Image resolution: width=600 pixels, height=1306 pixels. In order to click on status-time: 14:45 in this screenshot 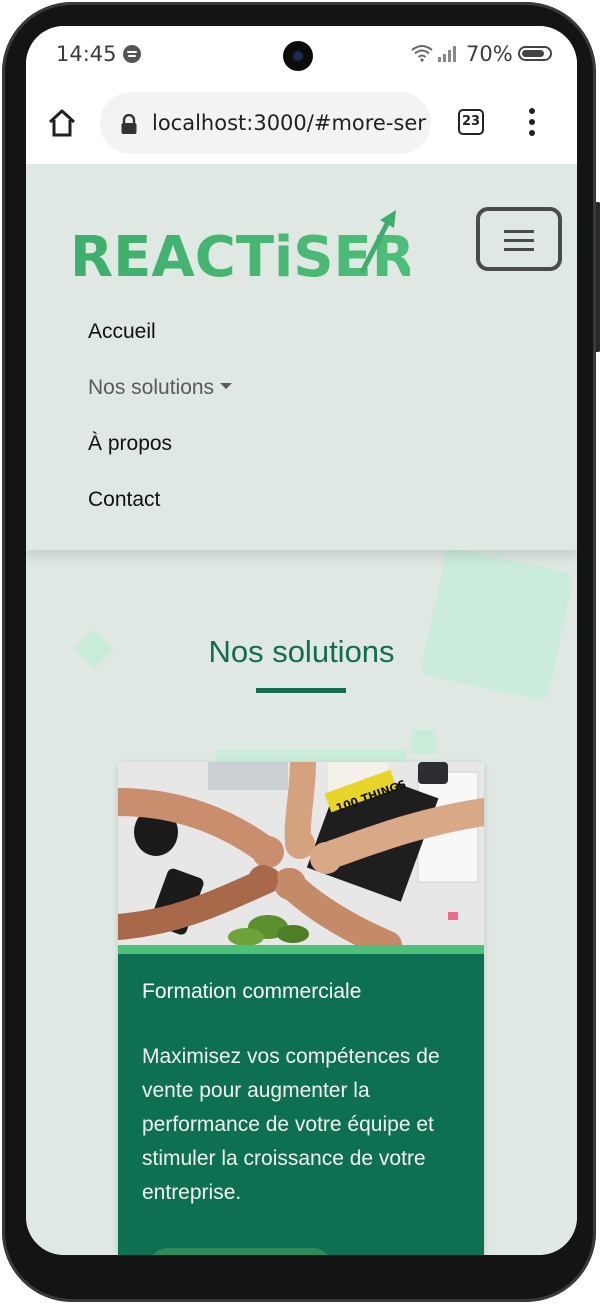, I will do `click(86, 54)`.